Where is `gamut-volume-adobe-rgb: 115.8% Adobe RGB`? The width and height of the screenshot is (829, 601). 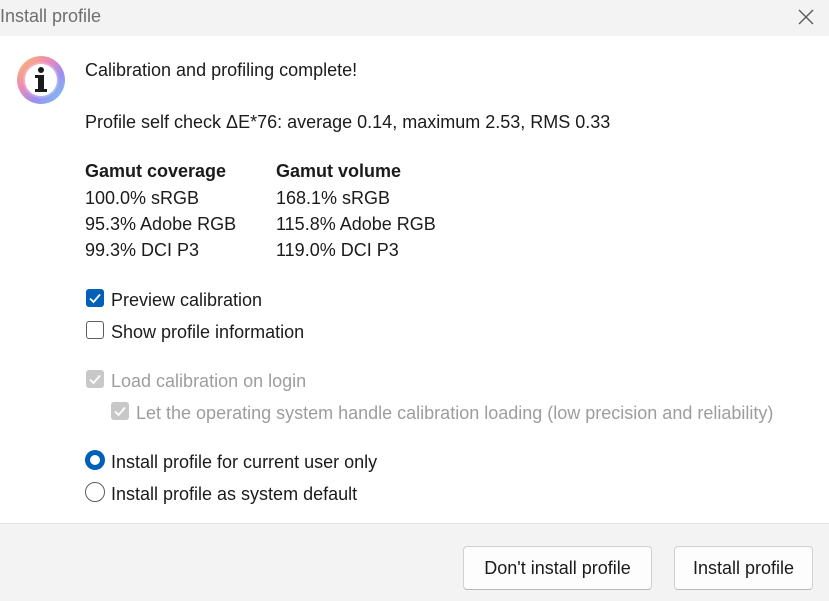 gamut-volume-adobe-rgb: 115.8% Adobe RGB is located at coordinates (356, 224).